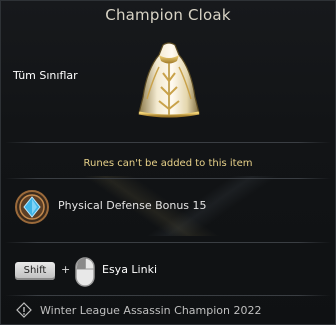 The width and height of the screenshot is (336, 325). I want to click on runes-note: Runes can't be added to this item, so click(168, 163).